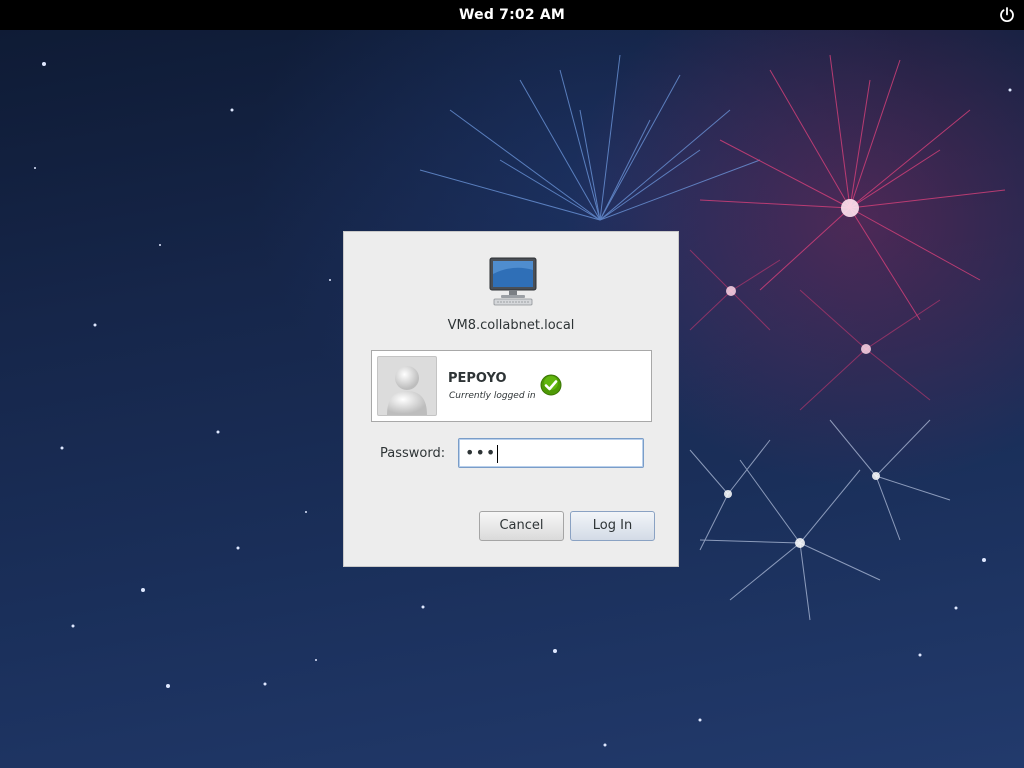  I want to click on blue-firework, so click(590, 137).